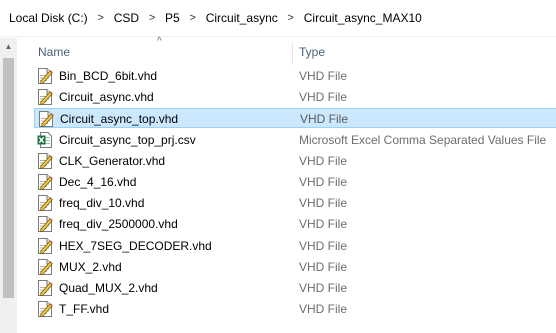 The height and width of the screenshot is (333, 556). I want to click on column-header-row: Name Type, so click(293, 54).